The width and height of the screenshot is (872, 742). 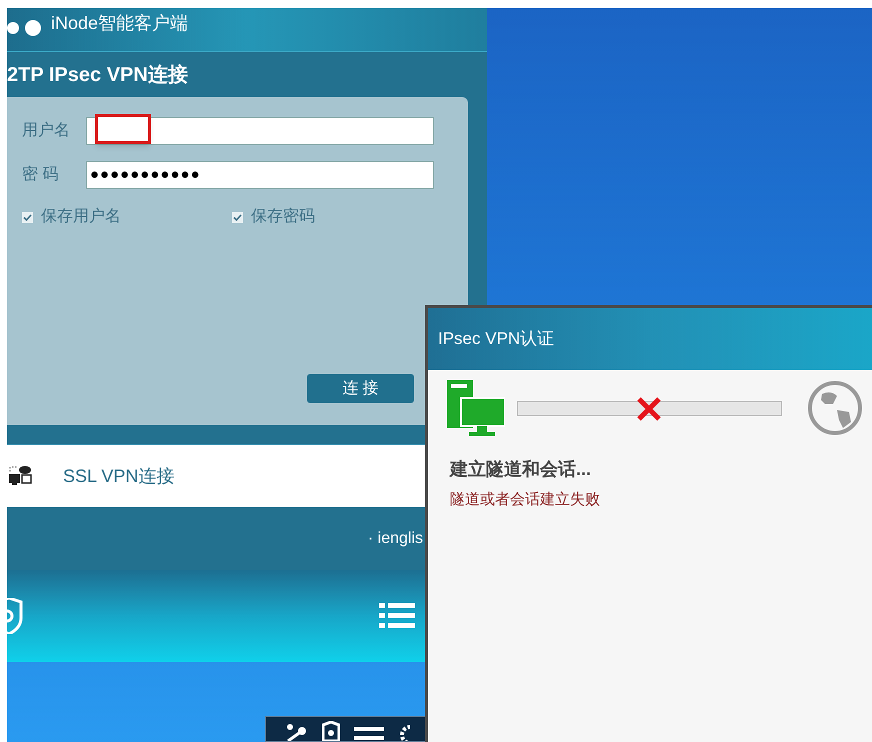 I want to click on field-label: 用户名, so click(x=46, y=130).